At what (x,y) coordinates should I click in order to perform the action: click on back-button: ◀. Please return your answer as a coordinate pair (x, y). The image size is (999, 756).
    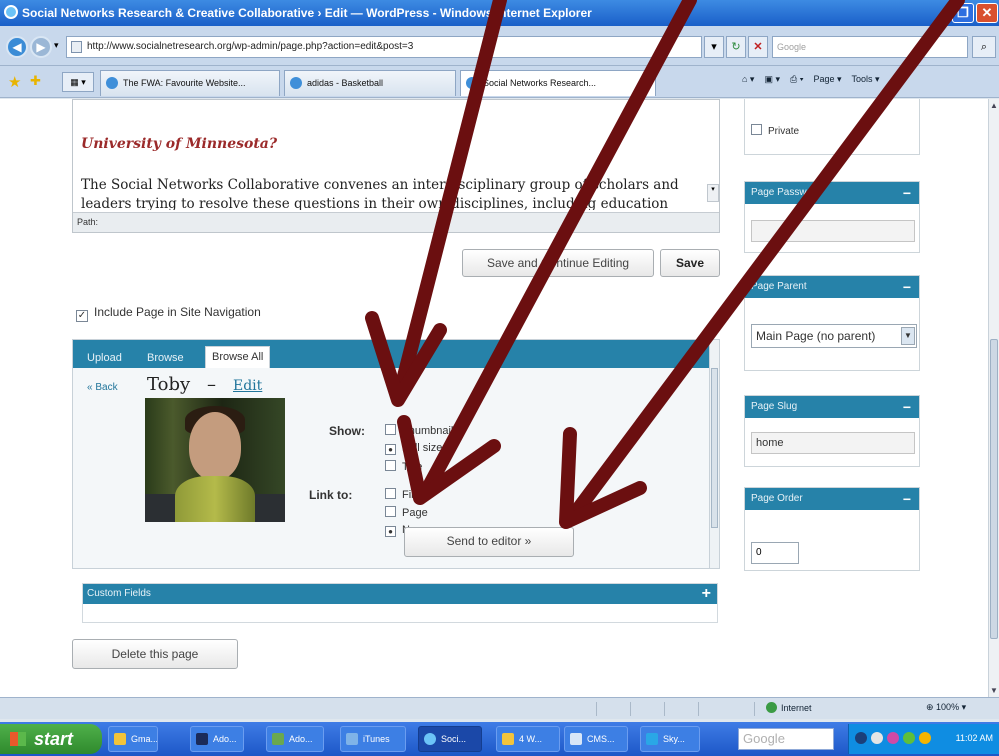
    Looking at the image, I should click on (17, 47).